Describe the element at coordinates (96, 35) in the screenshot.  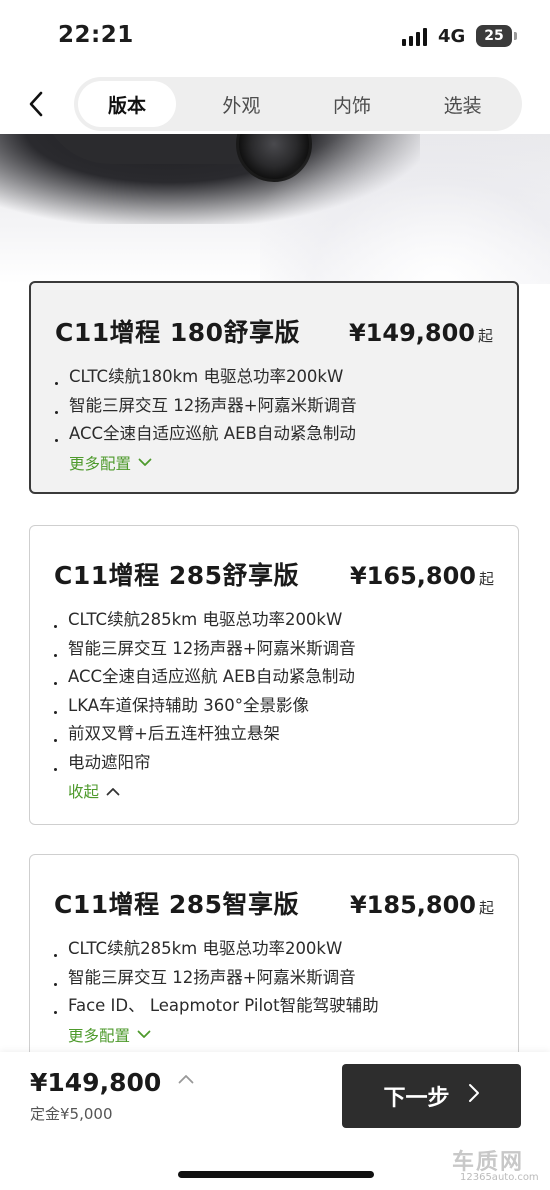
I see `status-time: 22:21` at that location.